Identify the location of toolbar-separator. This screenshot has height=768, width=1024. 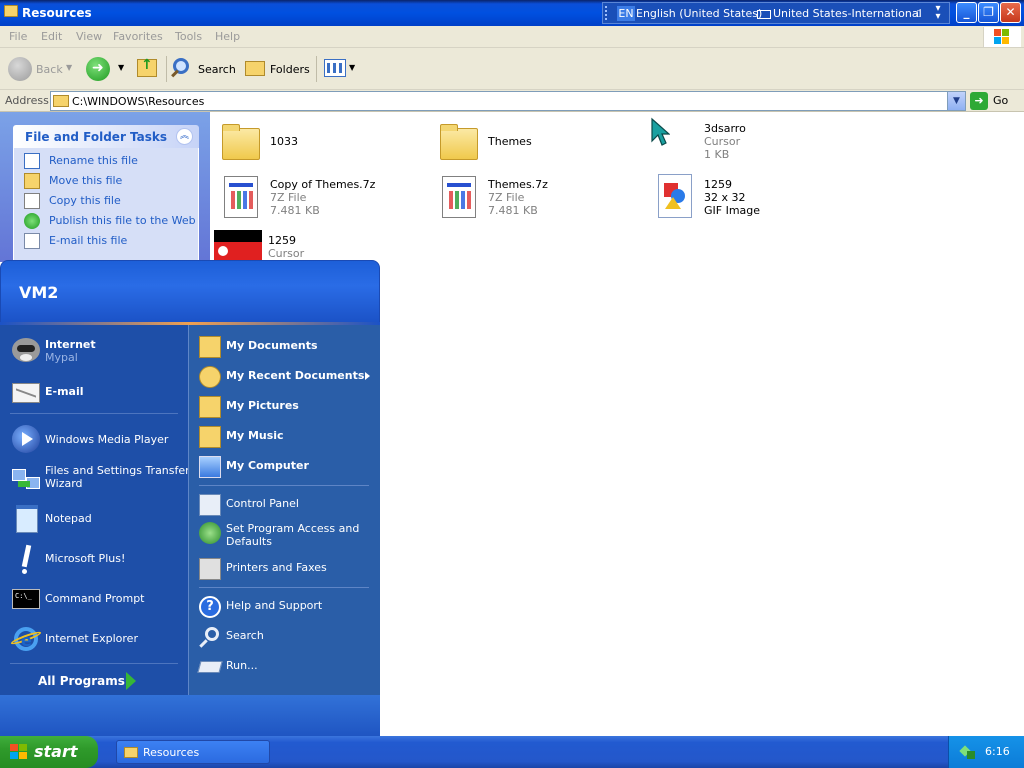
(316, 69).